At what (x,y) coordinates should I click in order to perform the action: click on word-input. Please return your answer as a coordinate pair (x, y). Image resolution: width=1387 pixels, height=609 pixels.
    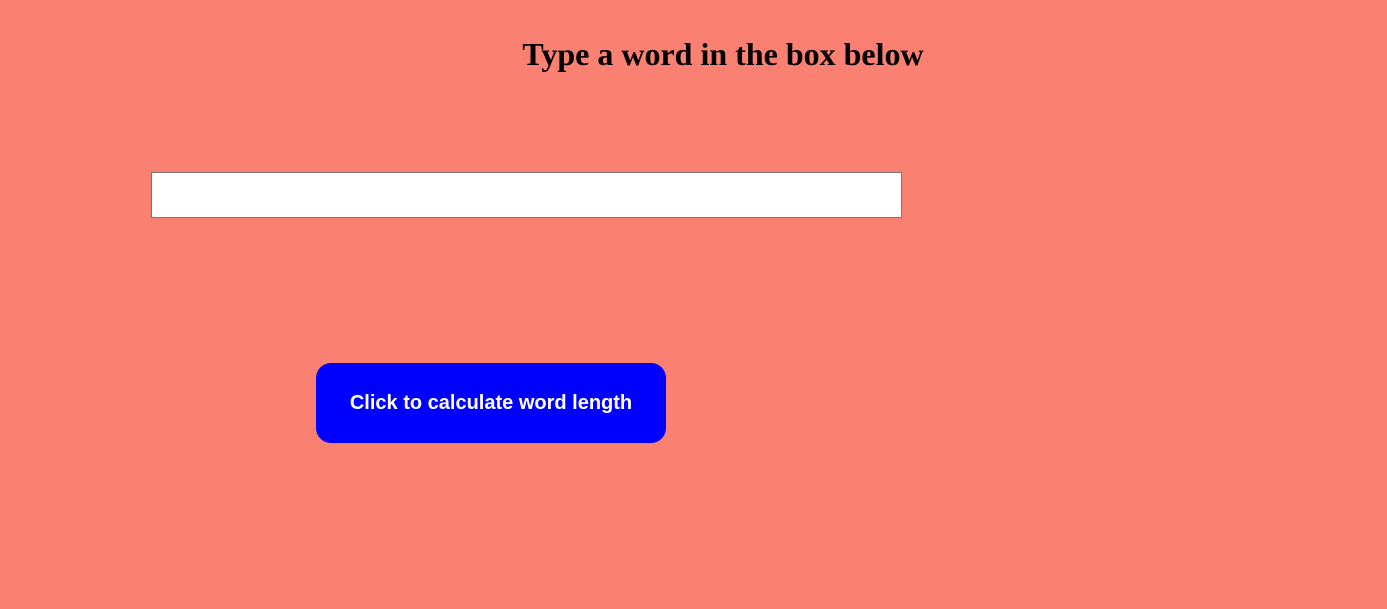
    Looking at the image, I should click on (526, 195).